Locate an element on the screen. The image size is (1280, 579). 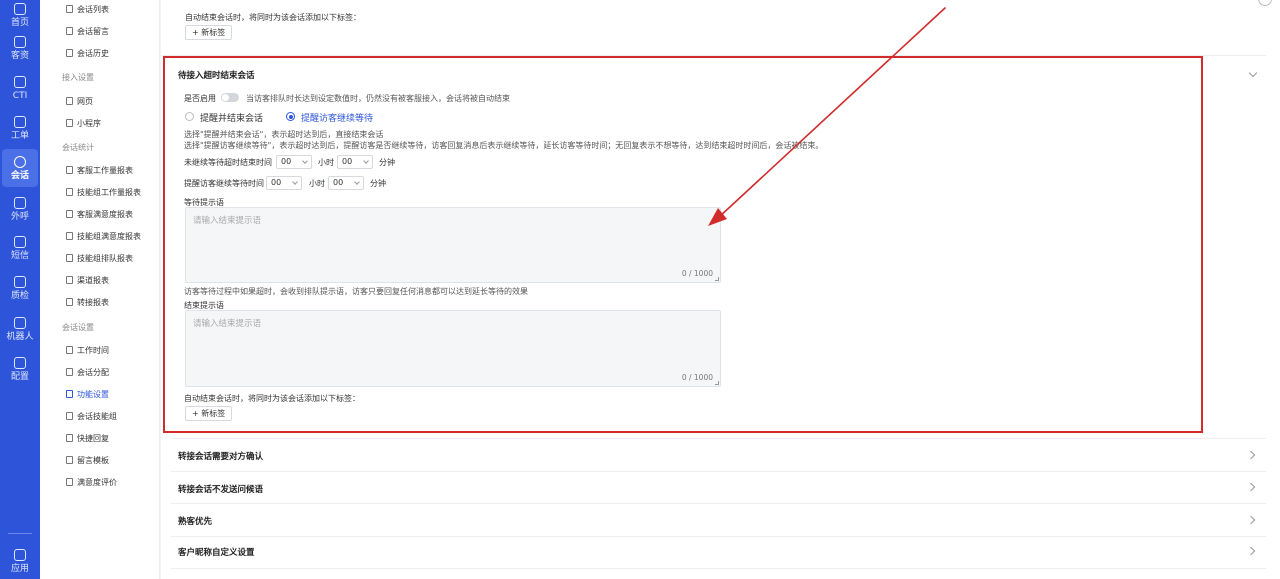
subnav-item-stats-5: 渠道报表 is located at coordinates (87, 280).